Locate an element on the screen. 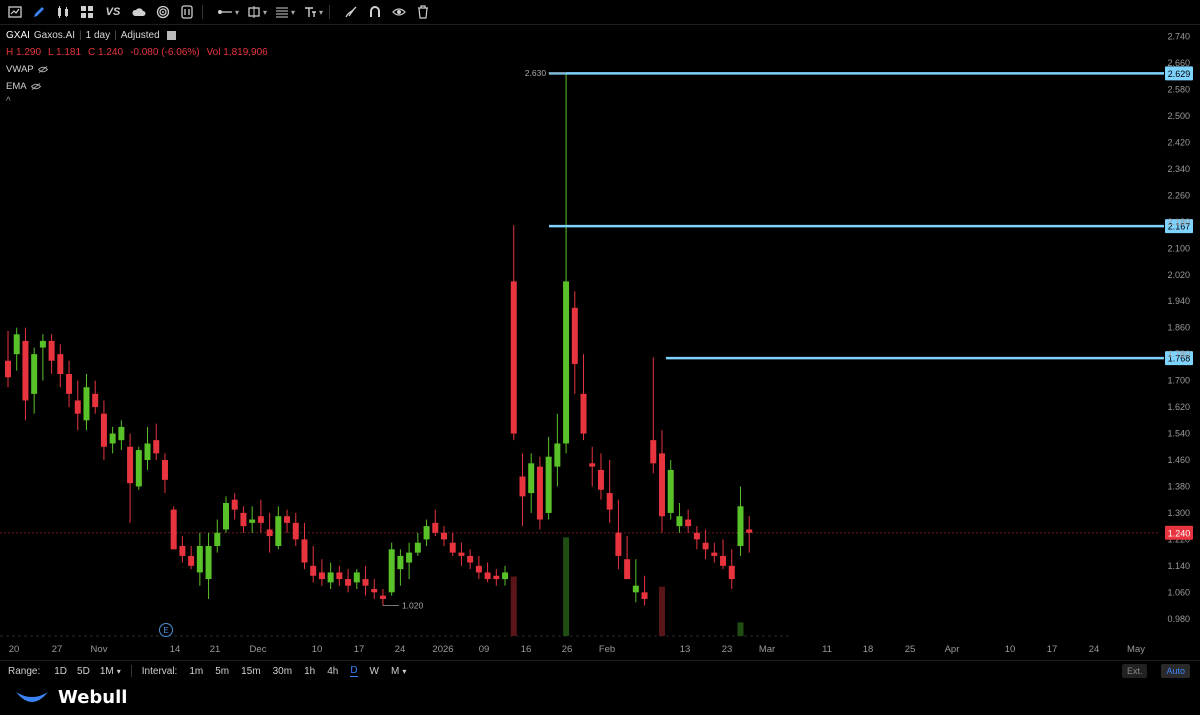  range-1m: 1M is located at coordinates (107, 671).